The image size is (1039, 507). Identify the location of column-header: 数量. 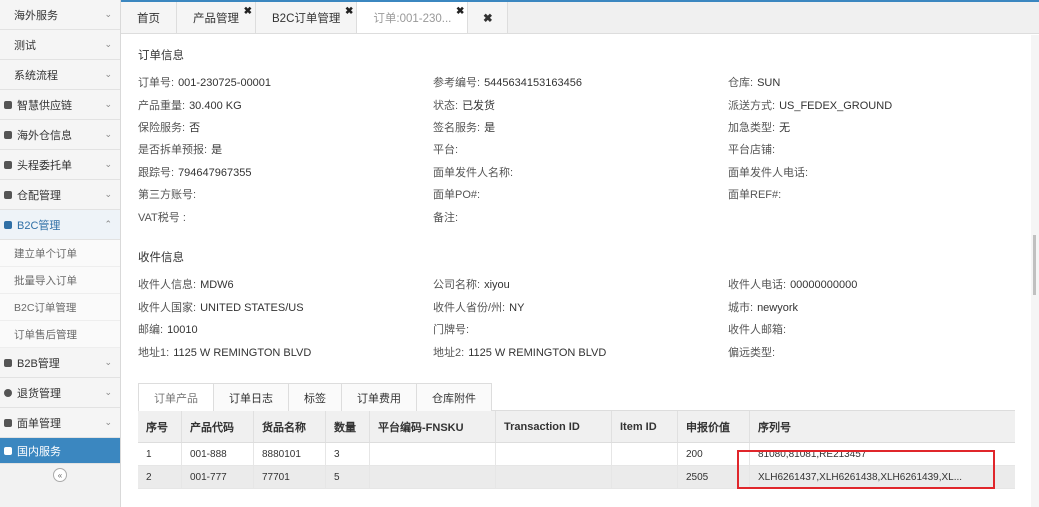
(348, 426).